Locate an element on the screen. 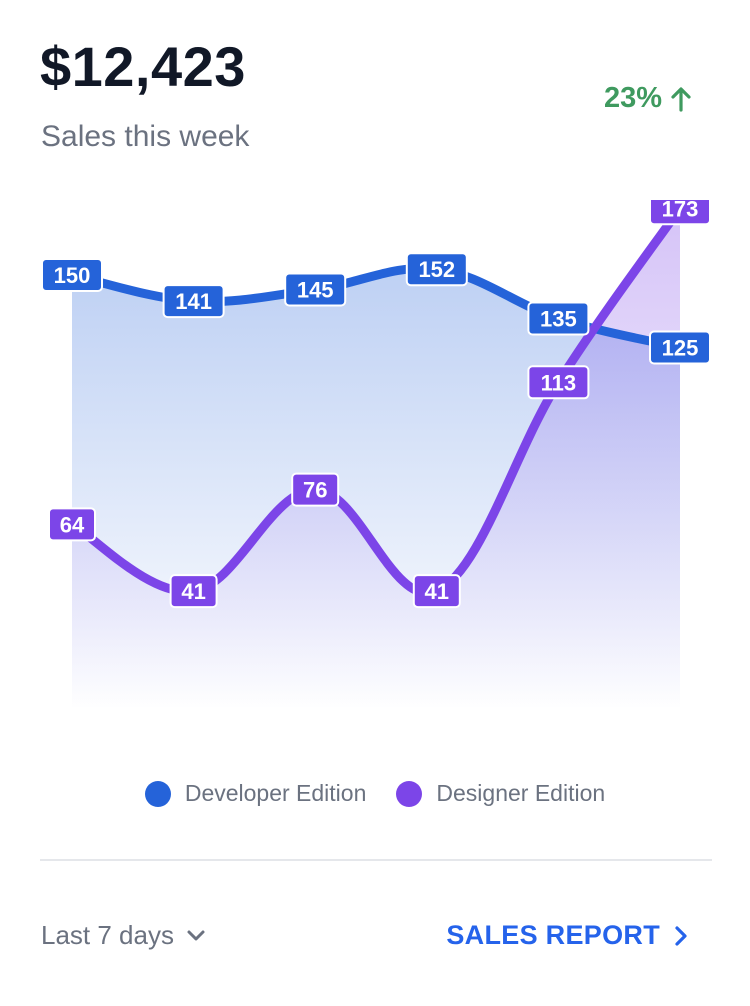 This screenshot has height=1006, width=750. legend-dot-designer is located at coordinates (409, 793).